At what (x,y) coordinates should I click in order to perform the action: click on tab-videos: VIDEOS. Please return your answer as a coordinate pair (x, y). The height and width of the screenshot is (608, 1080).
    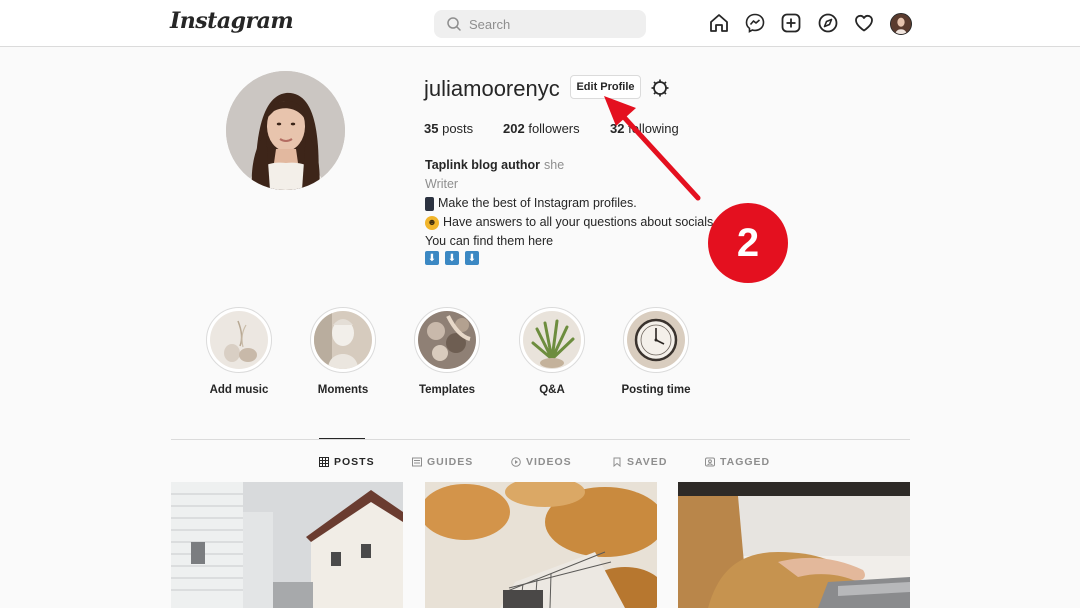
    Looking at the image, I should click on (541, 462).